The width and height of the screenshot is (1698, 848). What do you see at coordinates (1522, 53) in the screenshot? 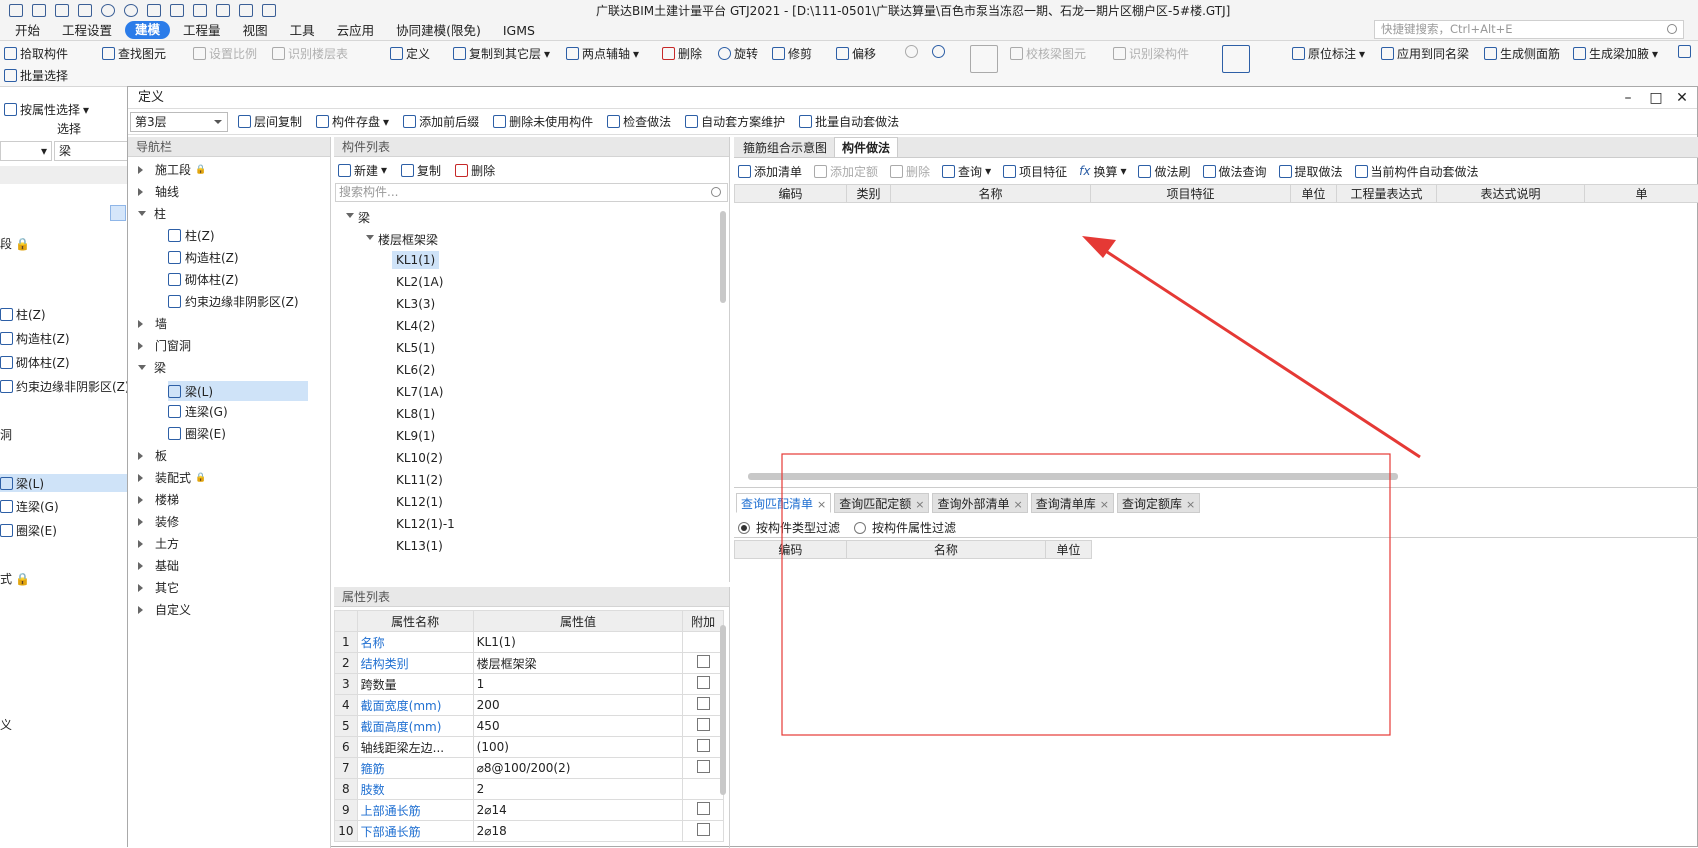
I see `generate-side-bar-button: 生成侧面筋` at bounding box center [1522, 53].